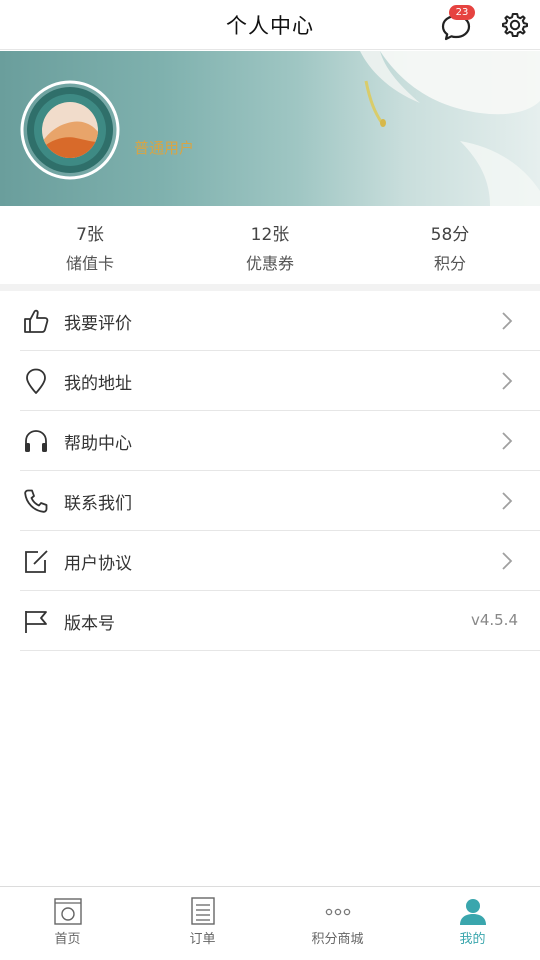 The image size is (540, 960). What do you see at coordinates (98, 324) in the screenshot?
I see `menu-item-label: 我要评价` at bounding box center [98, 324].